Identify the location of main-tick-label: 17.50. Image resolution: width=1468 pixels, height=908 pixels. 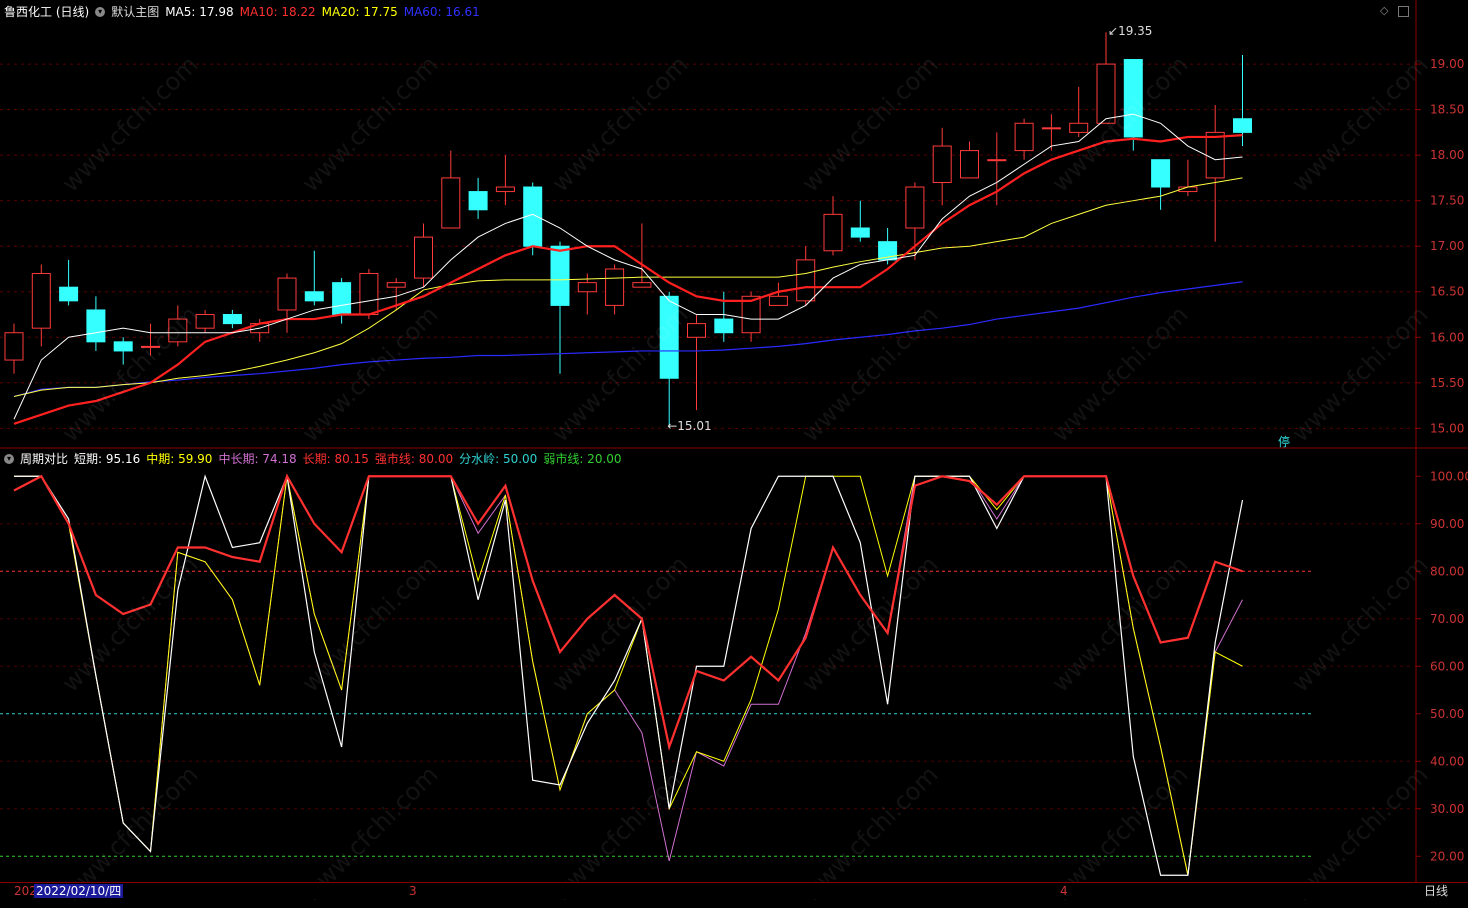
(1447, 201).